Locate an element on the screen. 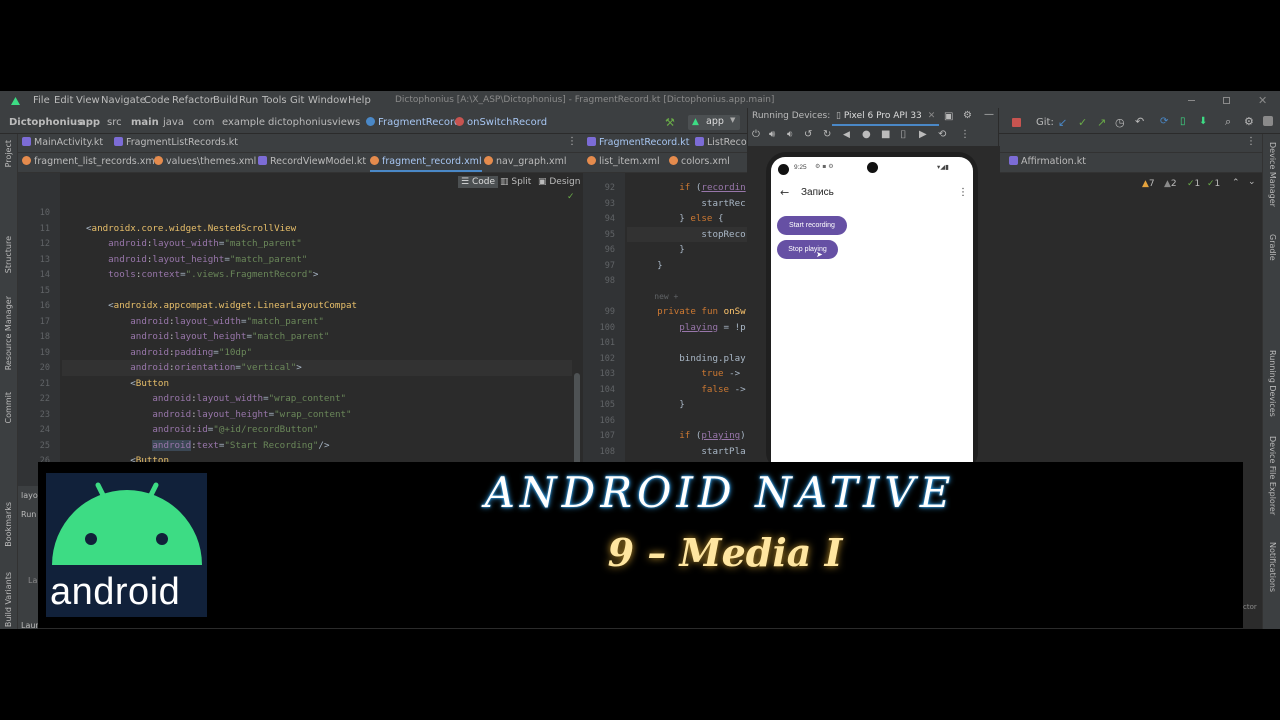 This screenshot has width=1280, height=720. stop-playing-button: Stop playing is located at coordinates (807, 249).